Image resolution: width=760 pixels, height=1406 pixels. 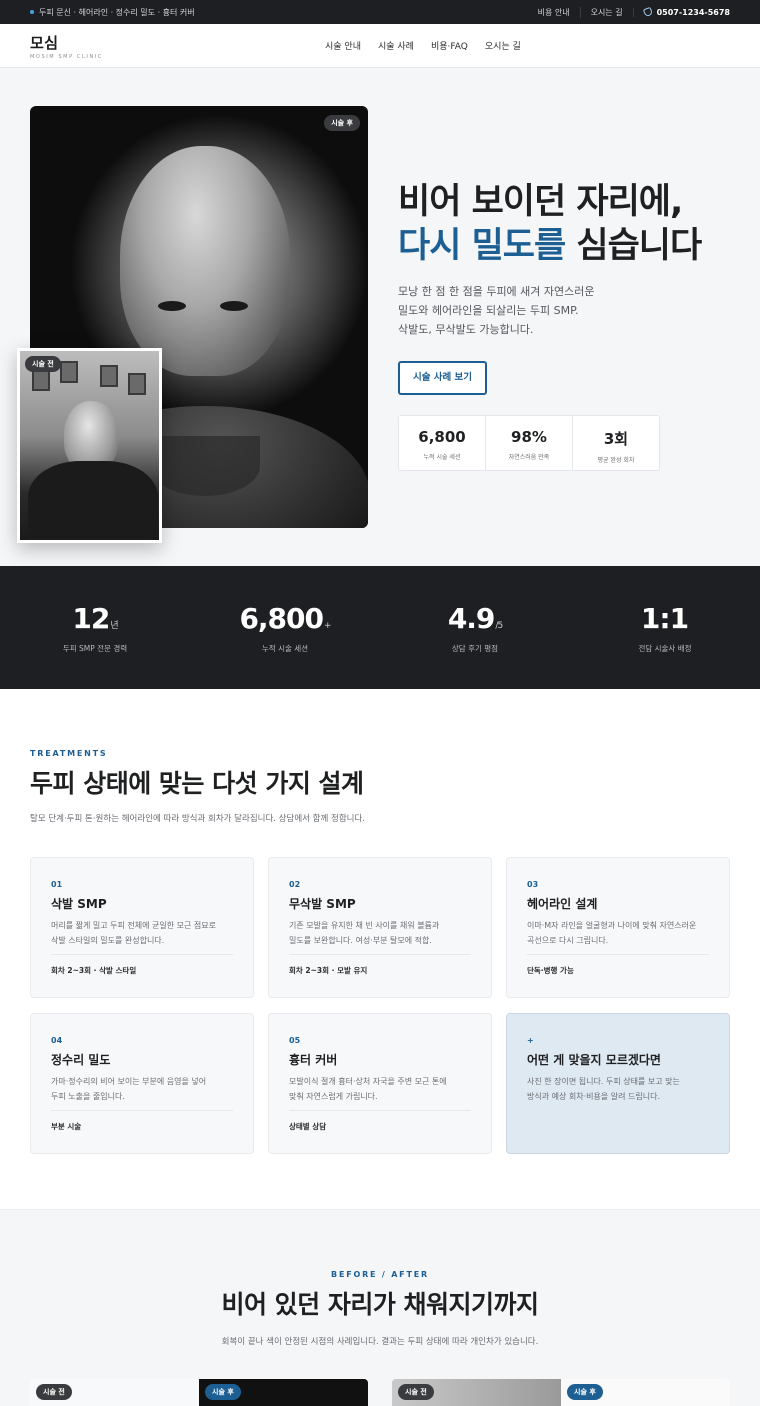 What do you see at coordinates (423, 45) in the screenshot?
I see `main-nav: 시술 안내 시술 사례 비용·FAQ 오시는 길` at bounding box center [423, 45].